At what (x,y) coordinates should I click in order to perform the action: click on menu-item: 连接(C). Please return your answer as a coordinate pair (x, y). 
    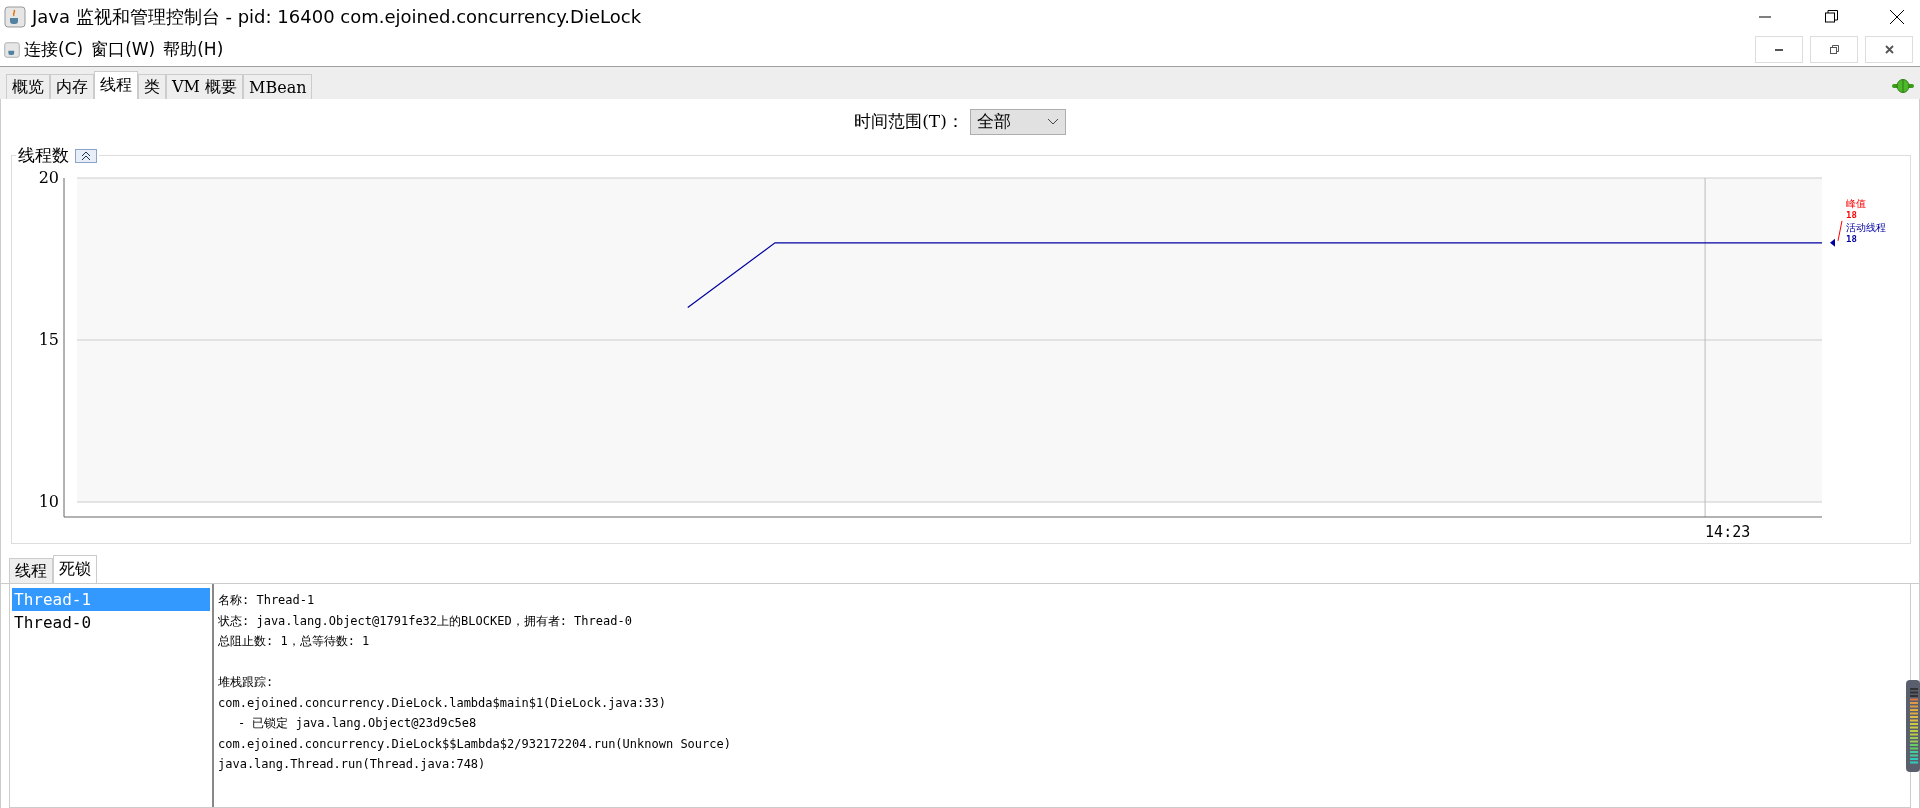
    Looking at the image, I should click on (54, 49).